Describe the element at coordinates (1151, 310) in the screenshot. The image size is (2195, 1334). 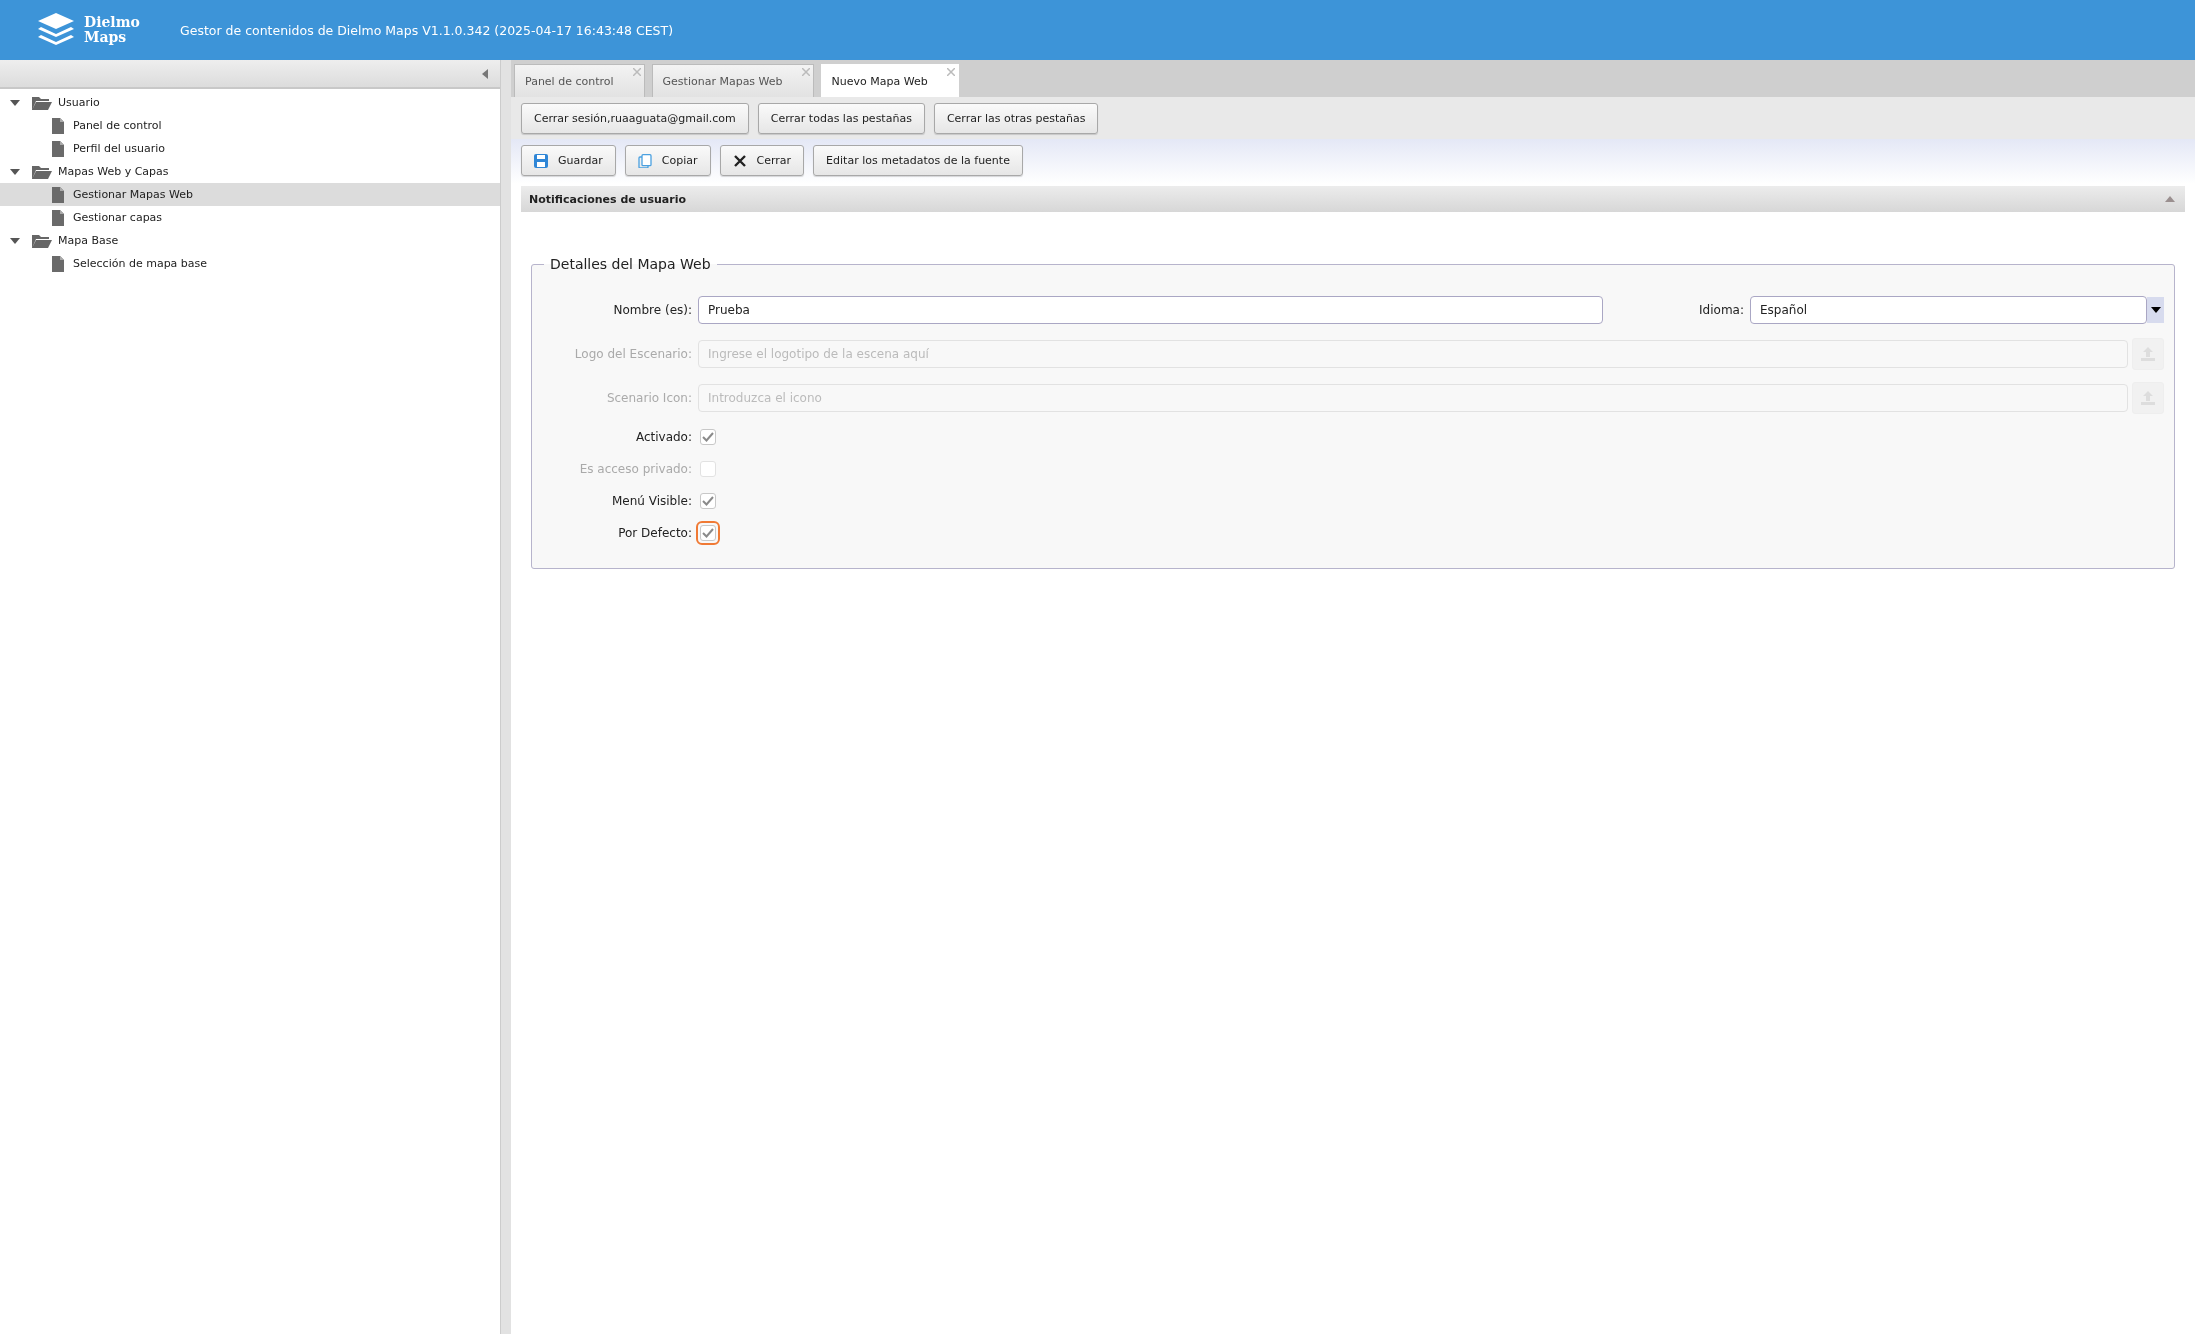
I see `text-field: Prueba` at that location.